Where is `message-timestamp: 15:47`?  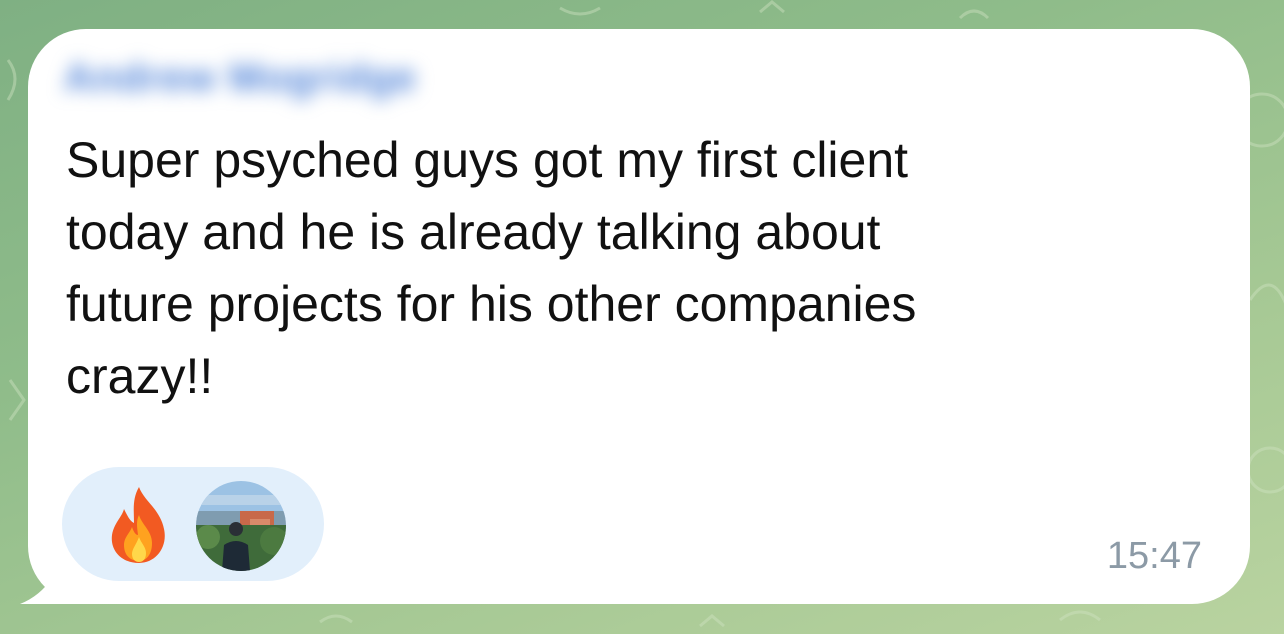 message-timestamp: 15:47 is located at coordinates (1154, 556).